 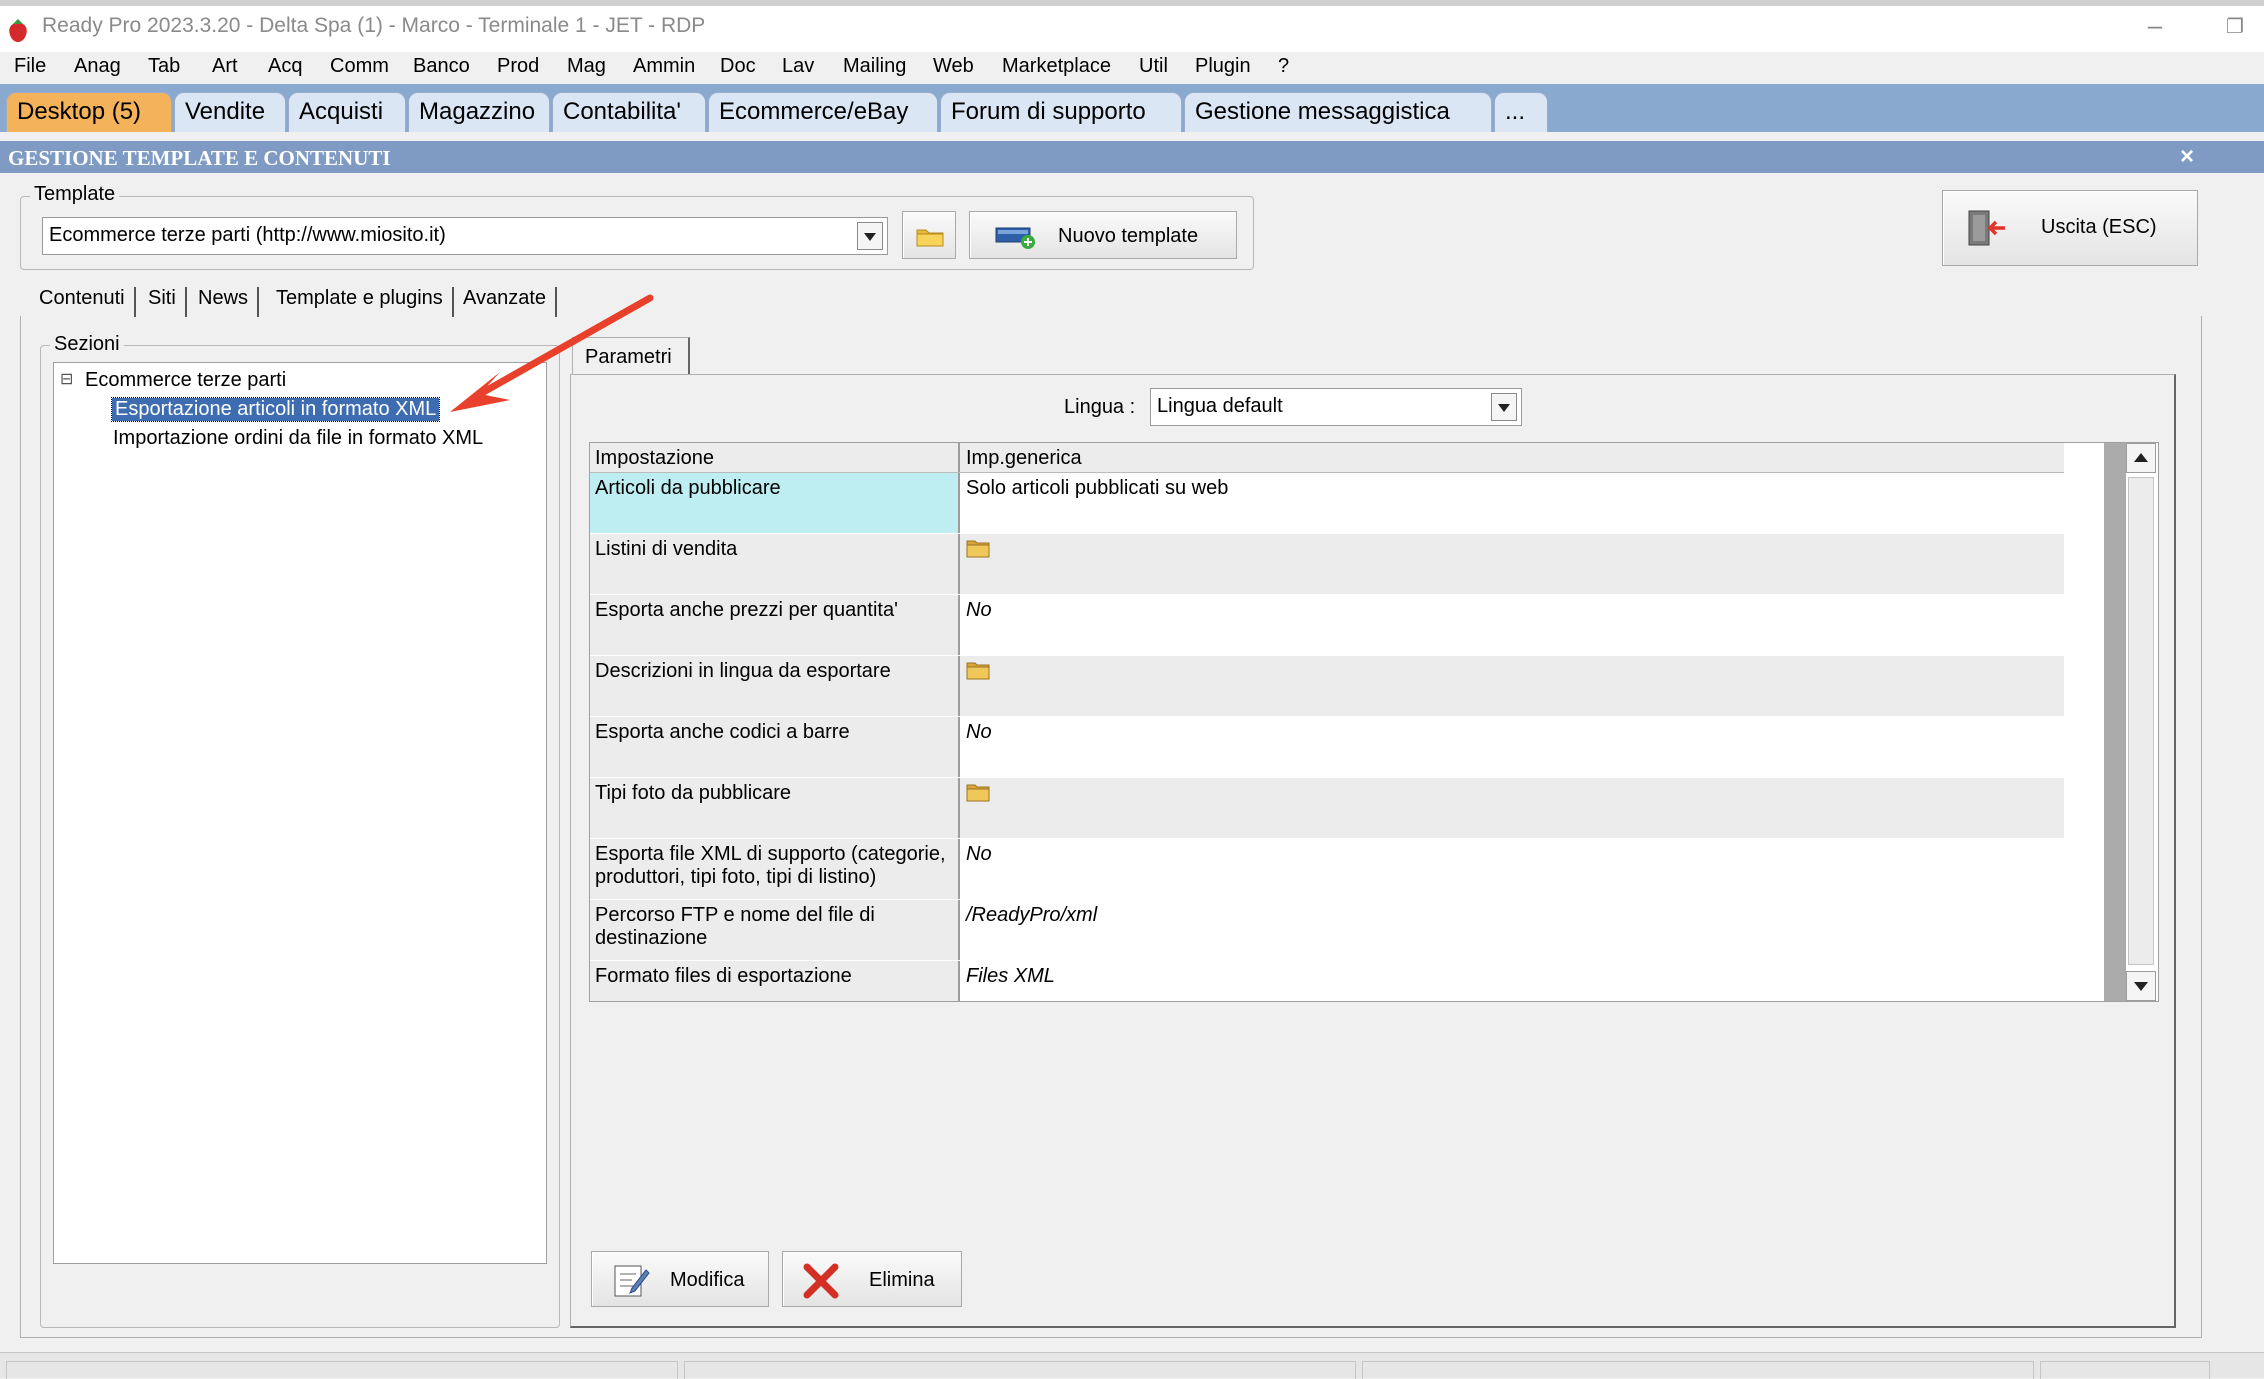 What do you see at coordinates (2141, 986) in the screenshot?
I see `scroll-down-icon` at bounding box center [2141, 986].